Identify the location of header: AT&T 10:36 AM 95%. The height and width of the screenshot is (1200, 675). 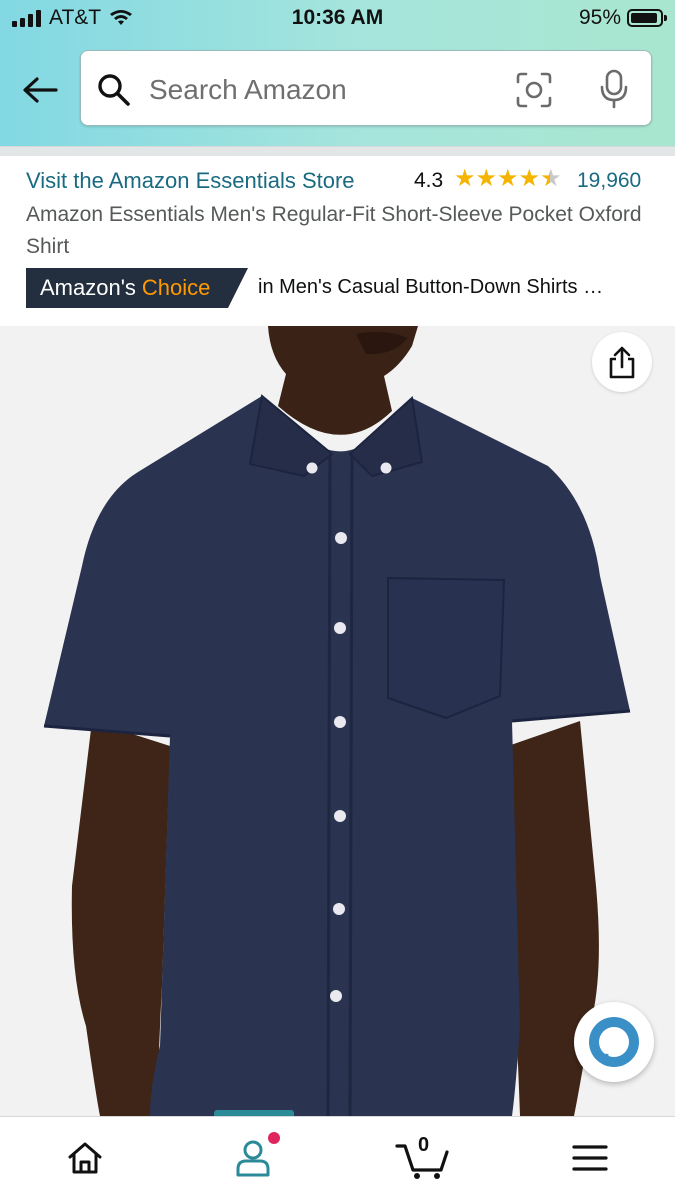
(337, 73).